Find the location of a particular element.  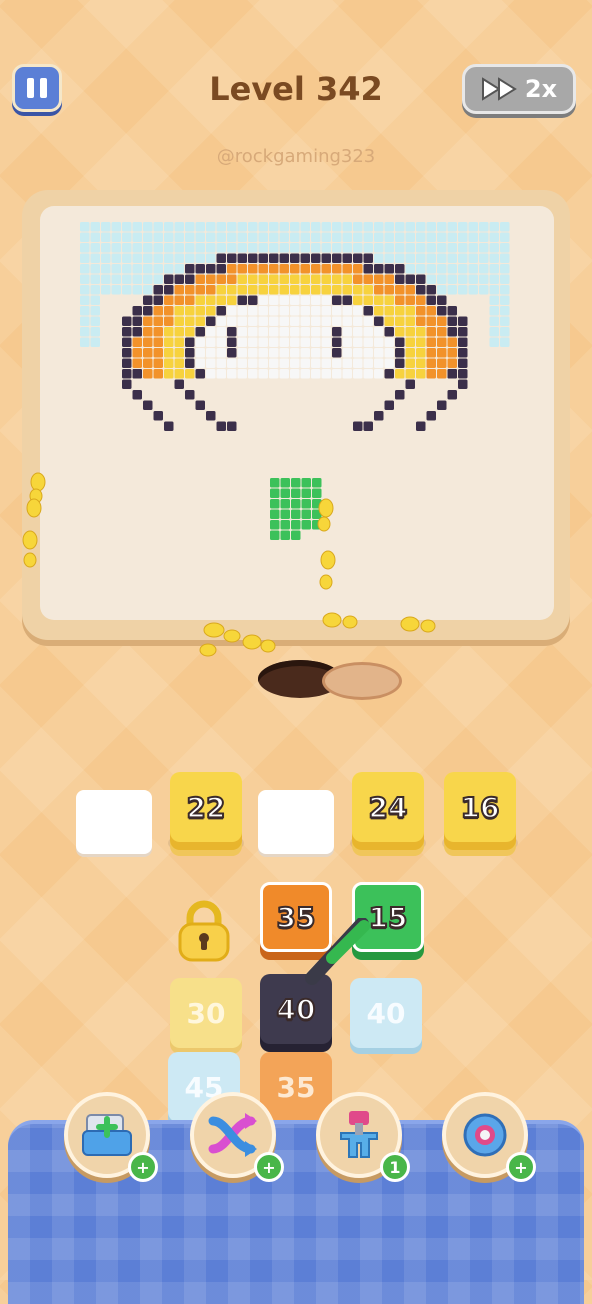

pause-button is located at coordinates (37, 88).